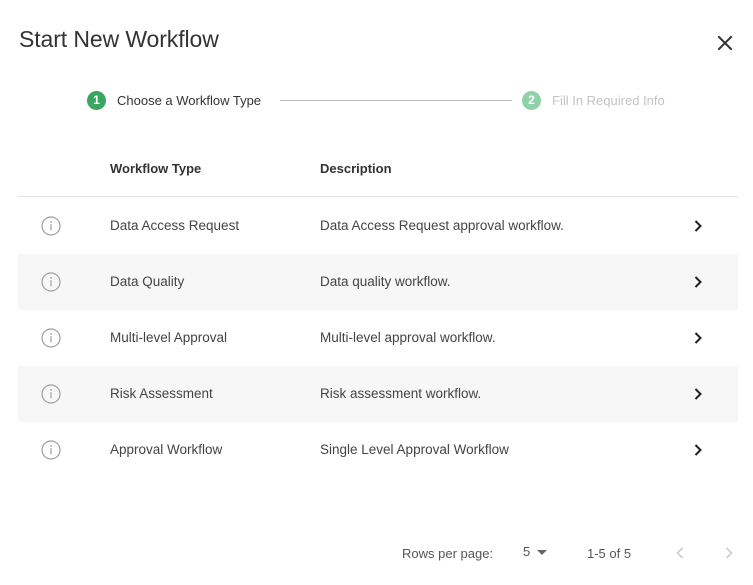 Image resolution: width=753 pixels, height=585 pixels. I want to click on rows-per-page-select: 5, so click(535, 551).